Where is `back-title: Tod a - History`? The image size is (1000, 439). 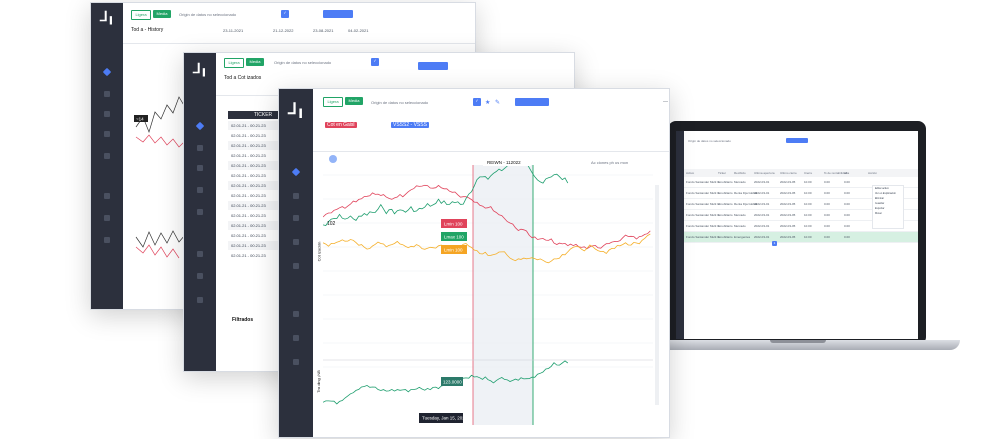 back-title: Tod a - History is located at coordinates (147, 30).